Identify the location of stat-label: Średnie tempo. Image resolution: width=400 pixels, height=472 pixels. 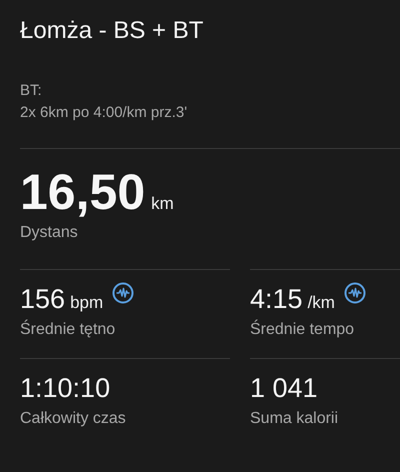
(303, 330).